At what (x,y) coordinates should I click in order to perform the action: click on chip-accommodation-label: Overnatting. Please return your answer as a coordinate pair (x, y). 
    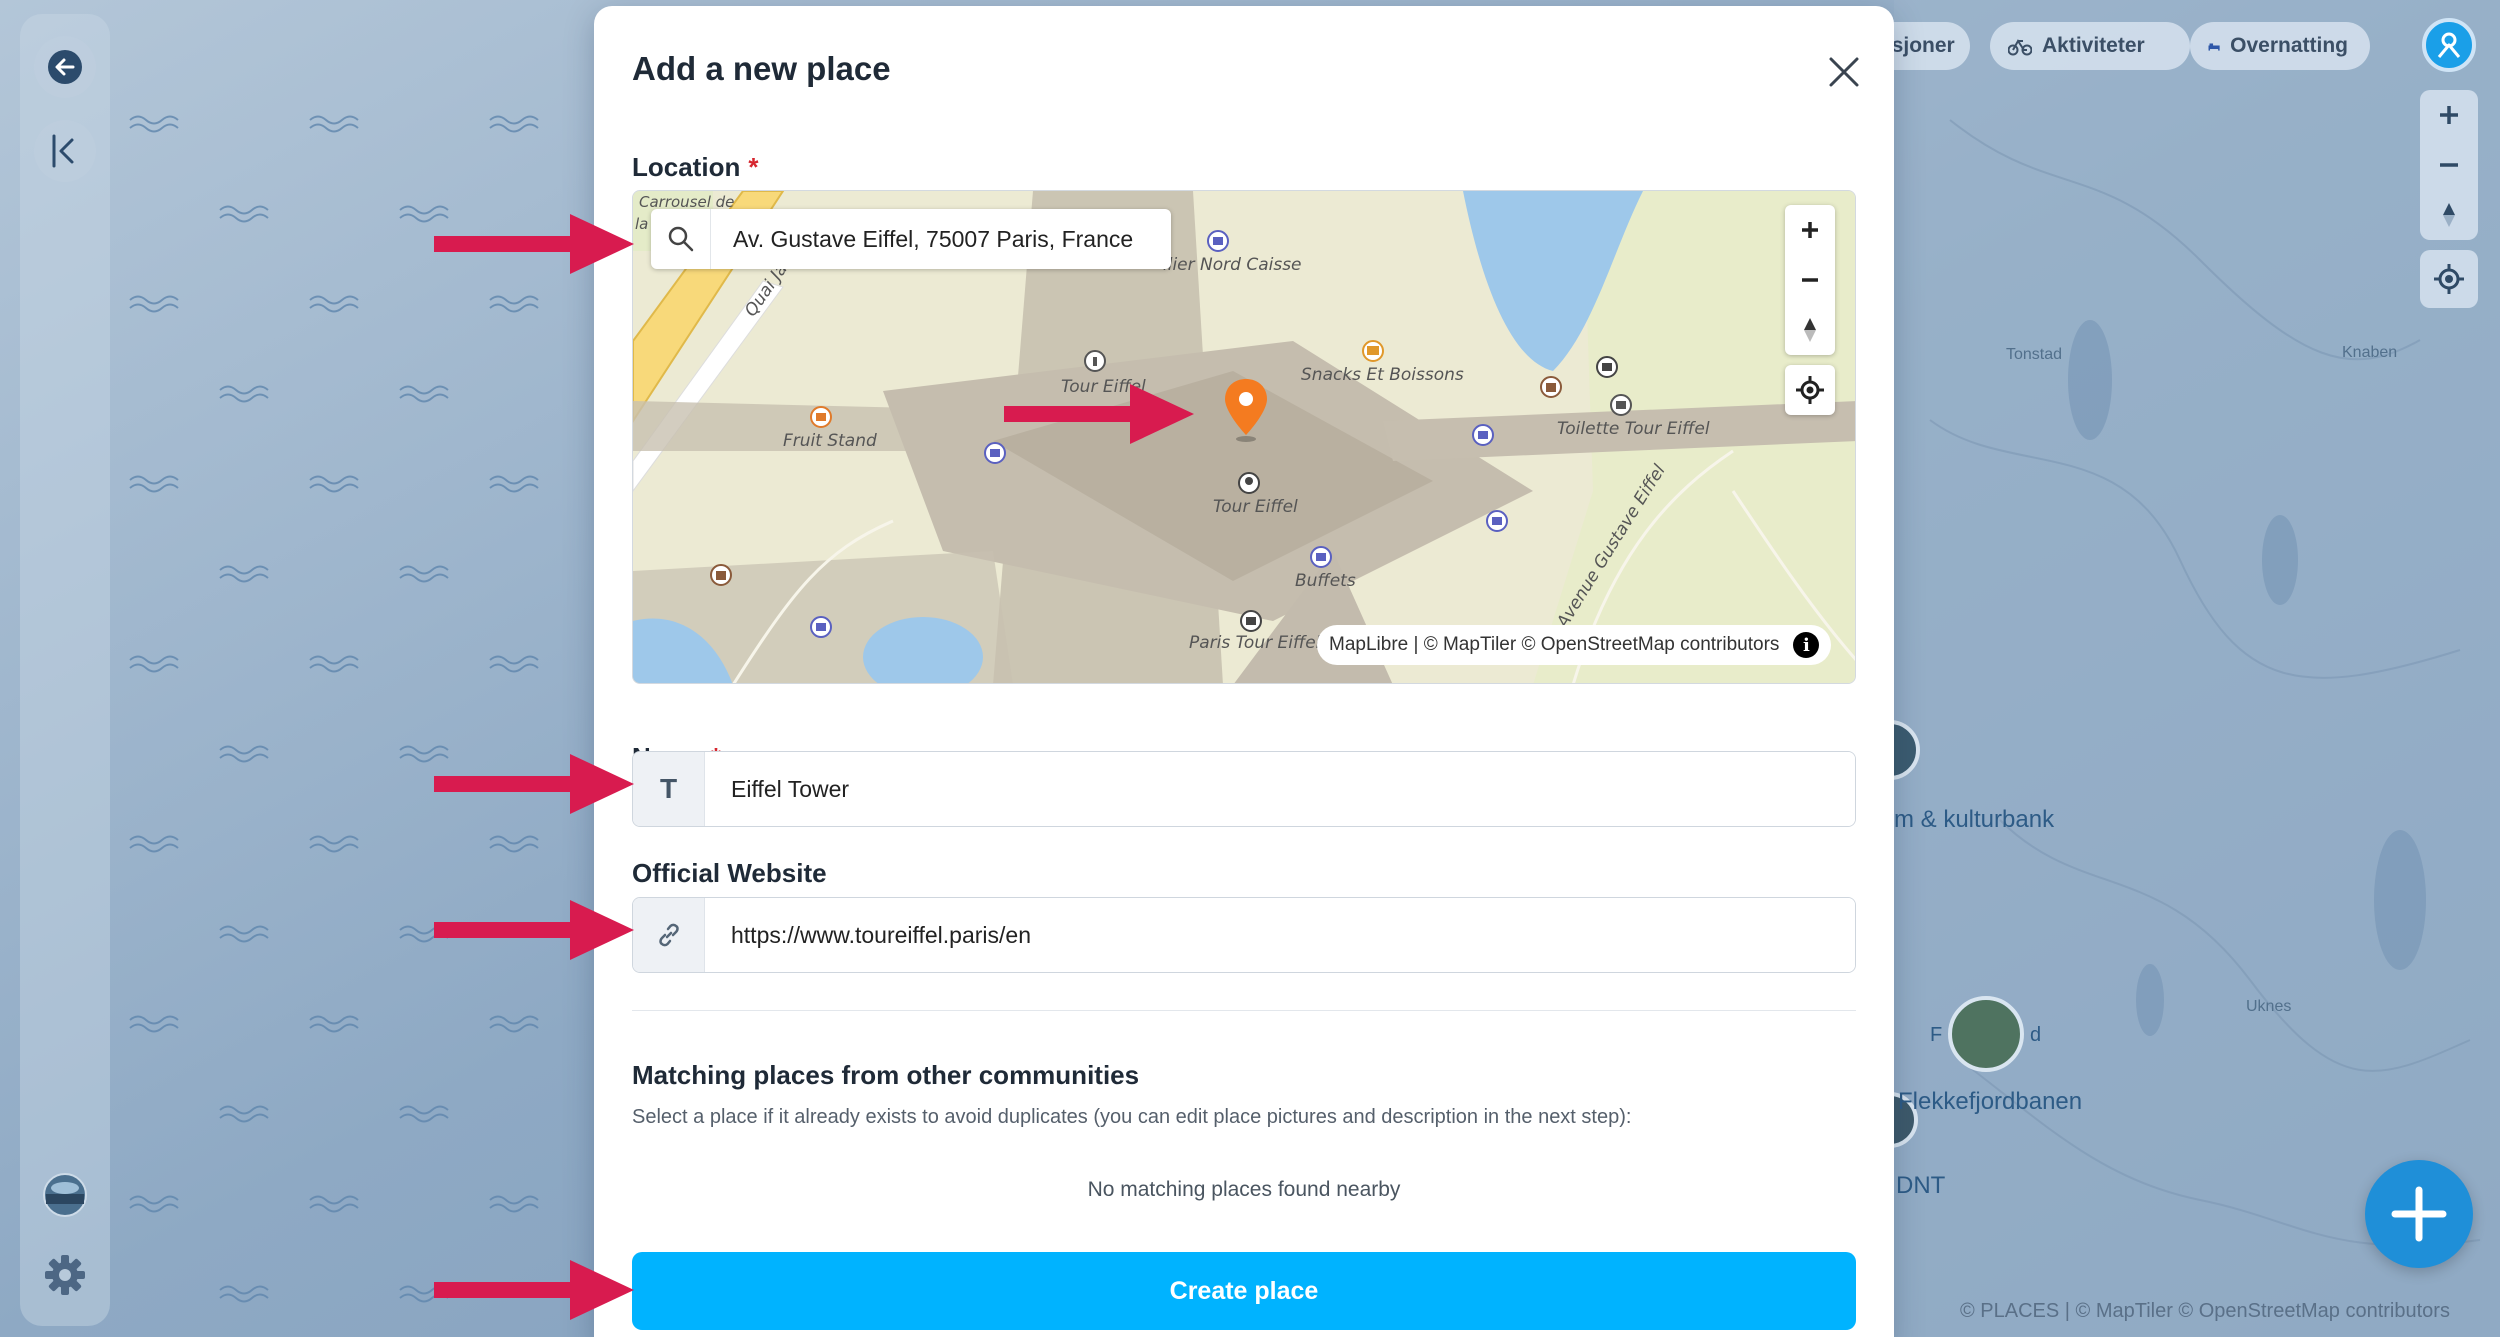
    Looking at the image, I should click on (2289, 45).